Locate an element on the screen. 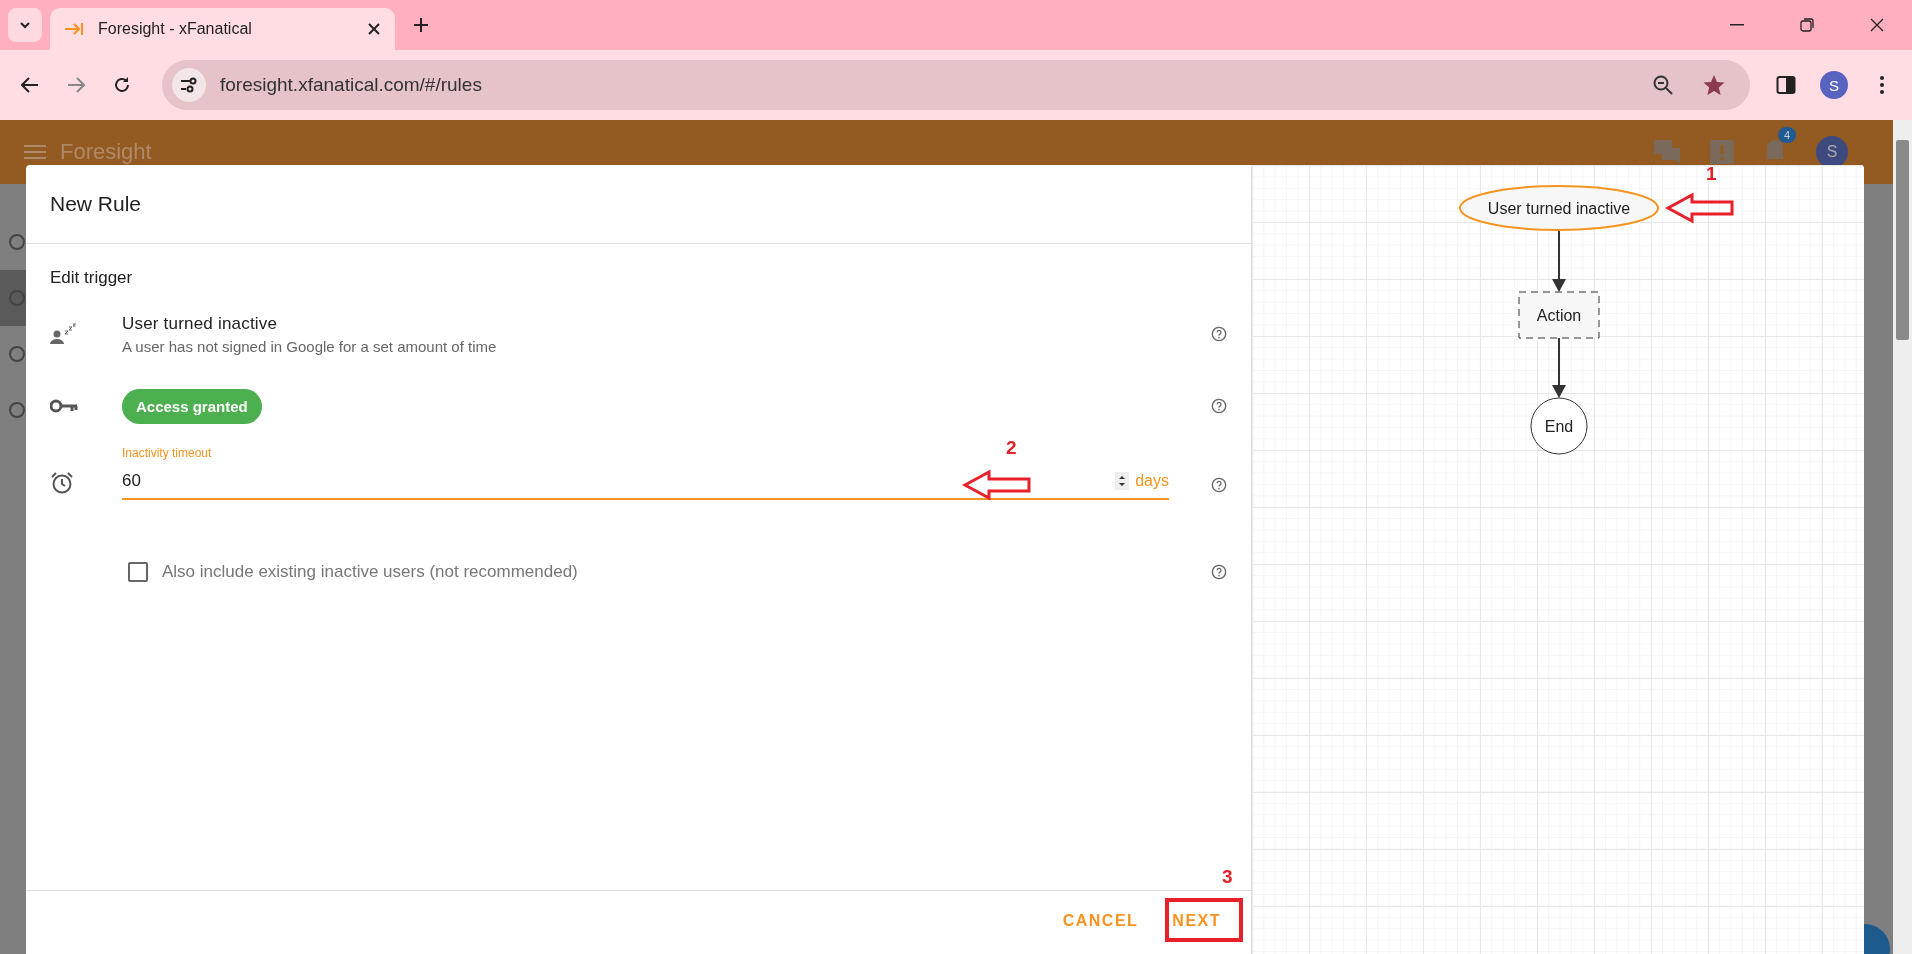  app-title: Foresight is located at coordinates (106, 152).